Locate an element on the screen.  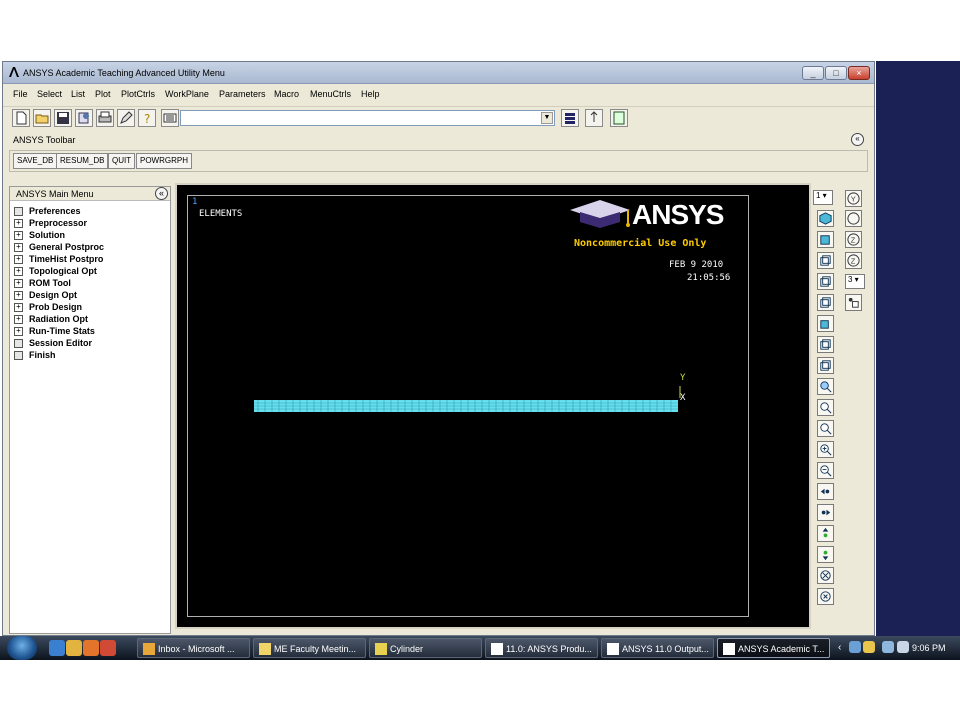
menu-plot: Plot is located at coordinates (103, 94).